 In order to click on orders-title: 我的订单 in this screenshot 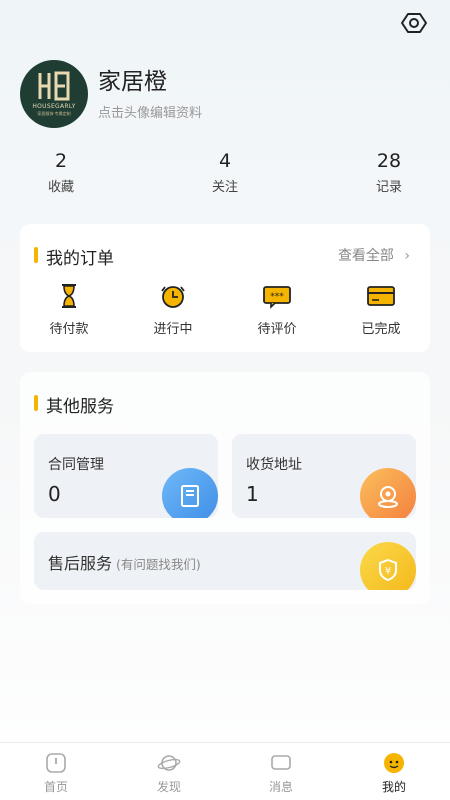, I will do `click(74, 256)`.